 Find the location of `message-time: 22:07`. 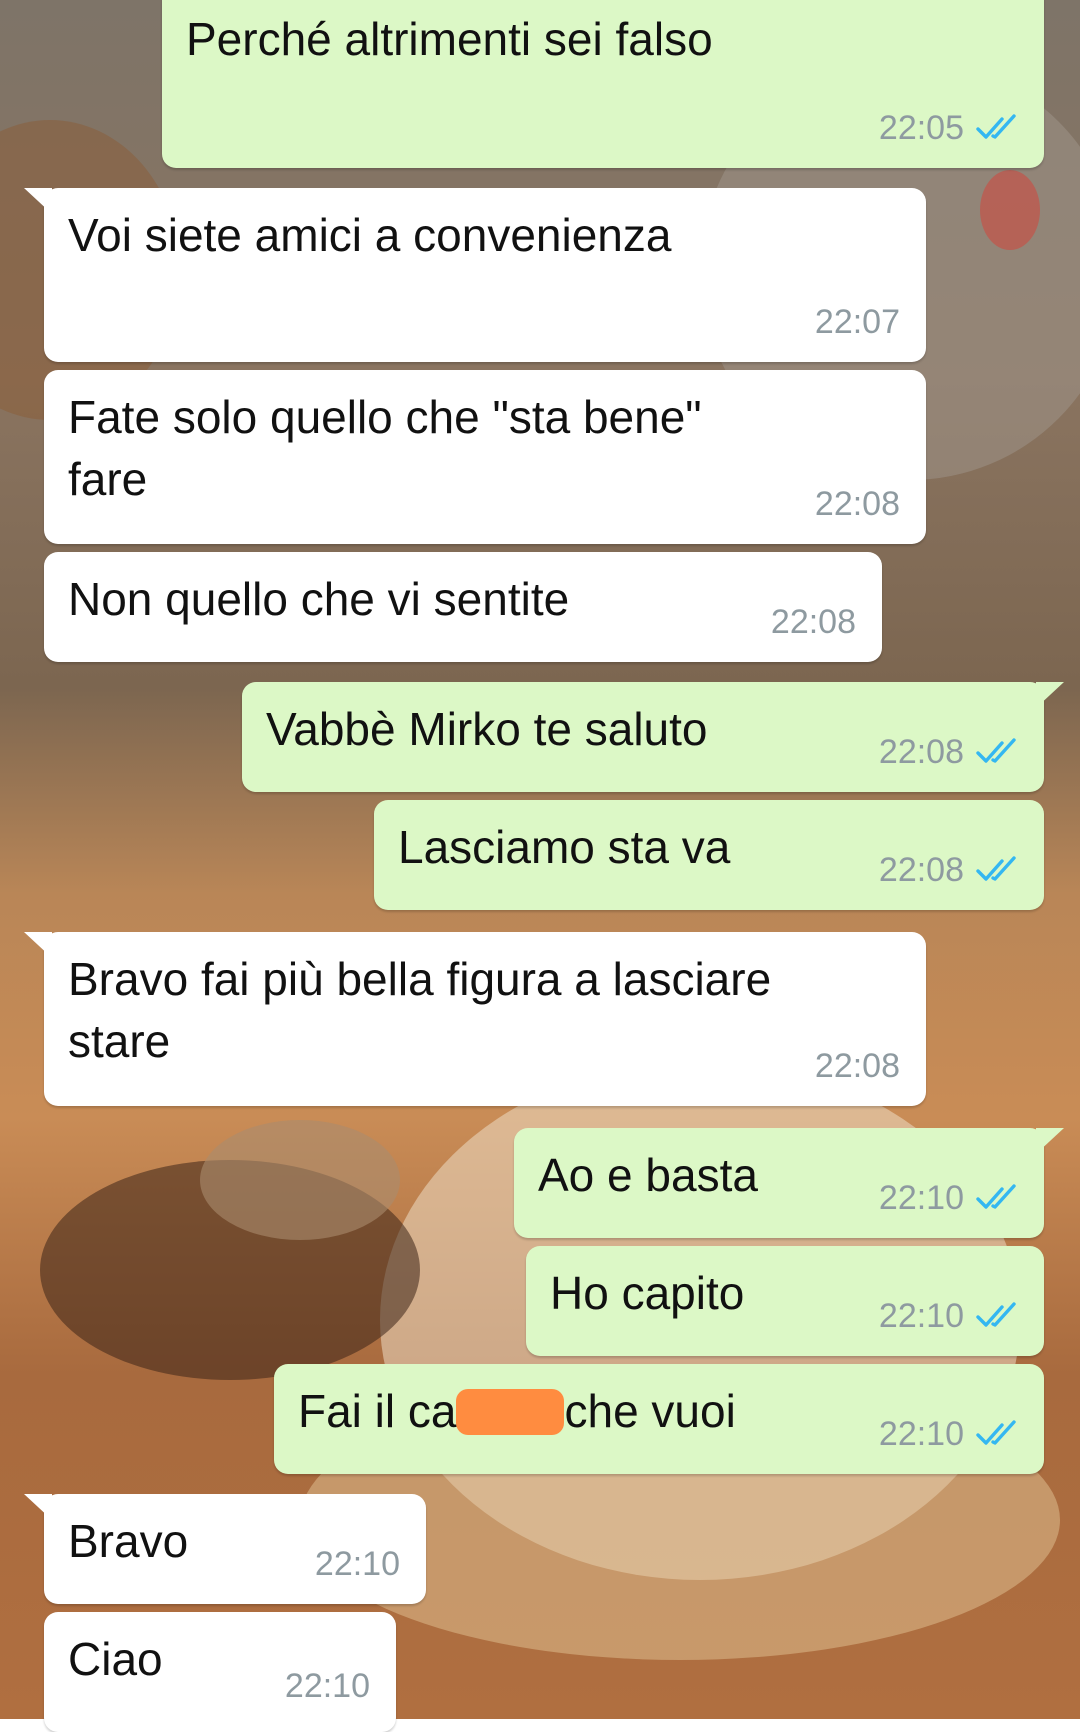

message-time: 22:07 is located at coordinates (857, 322).